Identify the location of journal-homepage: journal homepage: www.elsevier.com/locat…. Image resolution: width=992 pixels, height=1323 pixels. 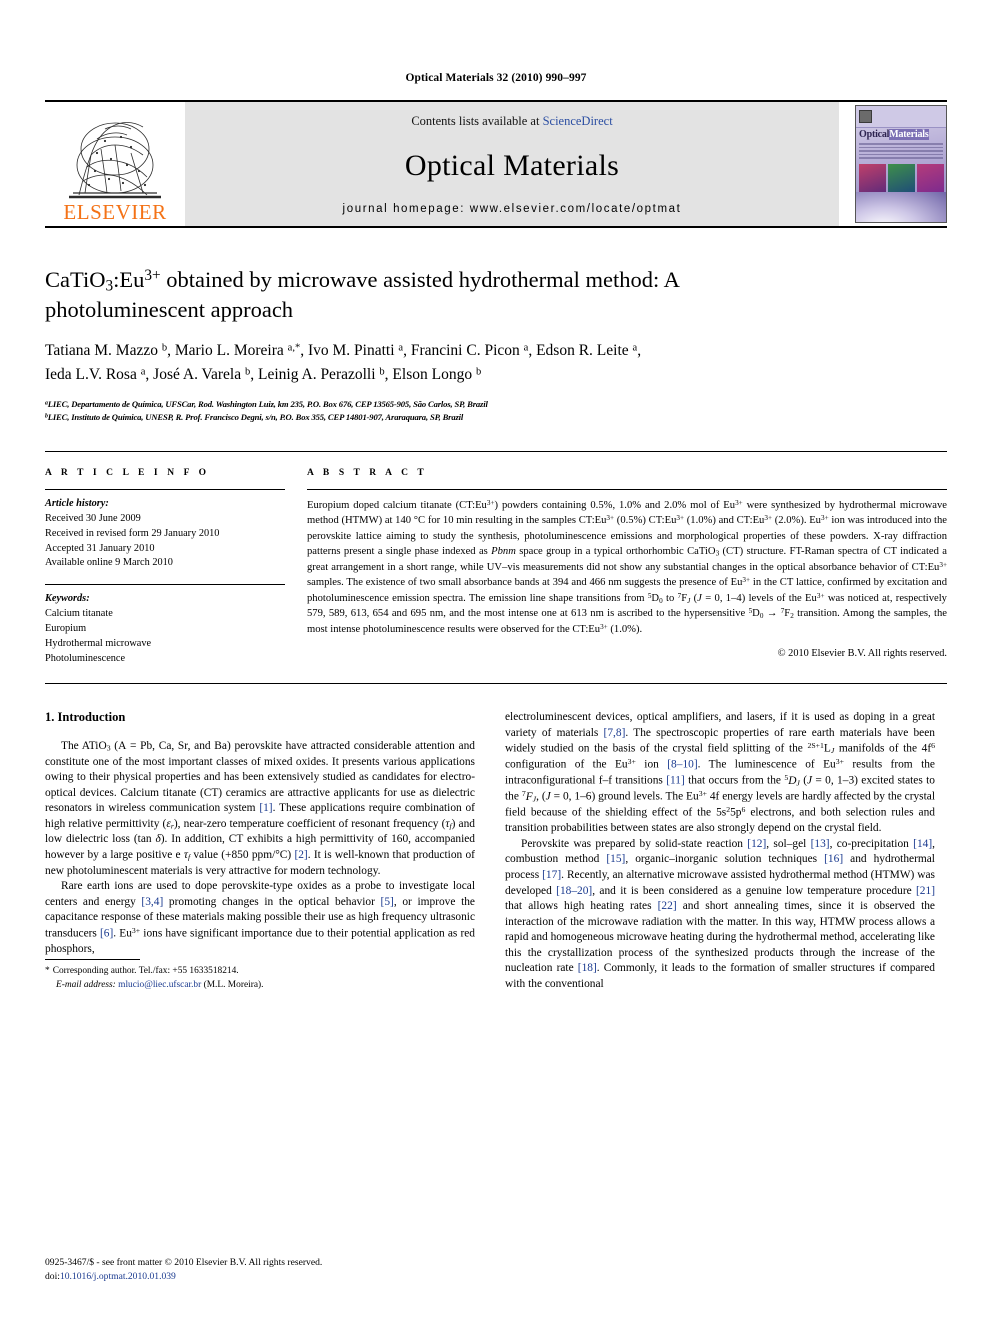
(512, 209).